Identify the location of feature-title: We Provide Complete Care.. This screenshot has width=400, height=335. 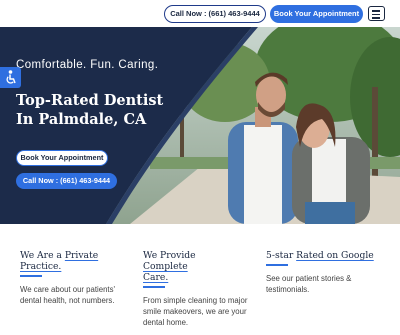
(169, 266).